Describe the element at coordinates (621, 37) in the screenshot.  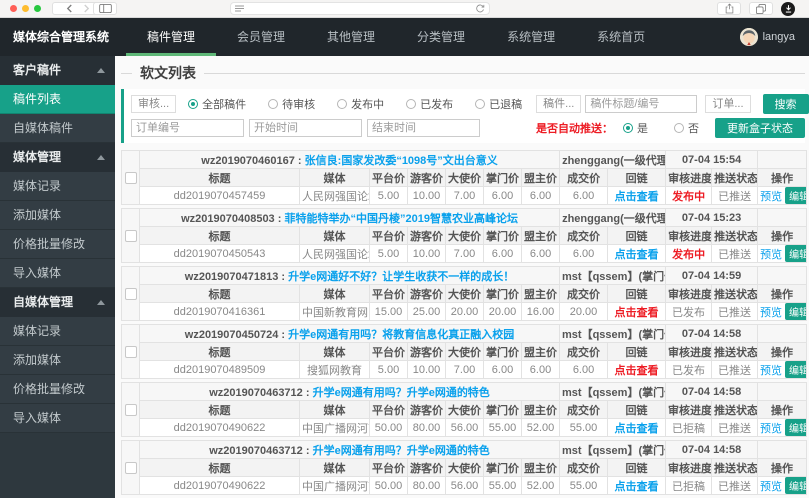
I see `nav-item-6: 系统首页` at that location.